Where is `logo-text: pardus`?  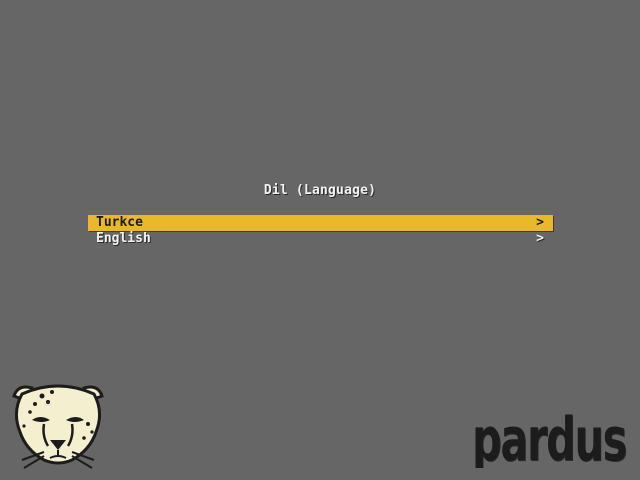 logo-text: pardus is located at coordinates (549, 436).